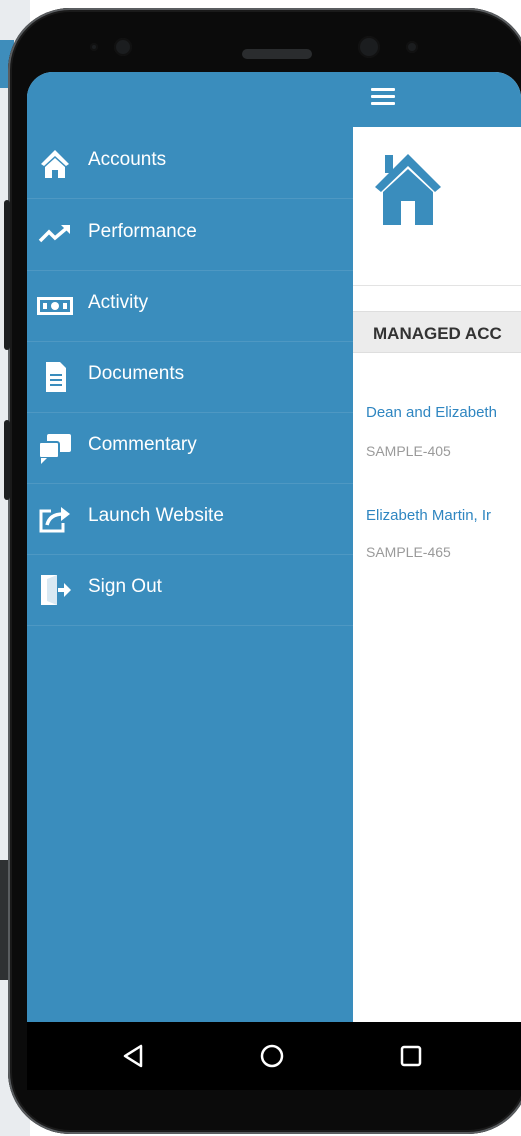 This screenshot has height=1136, width=521. I want to click on menu-label: Launch Website, so click(156, 515).